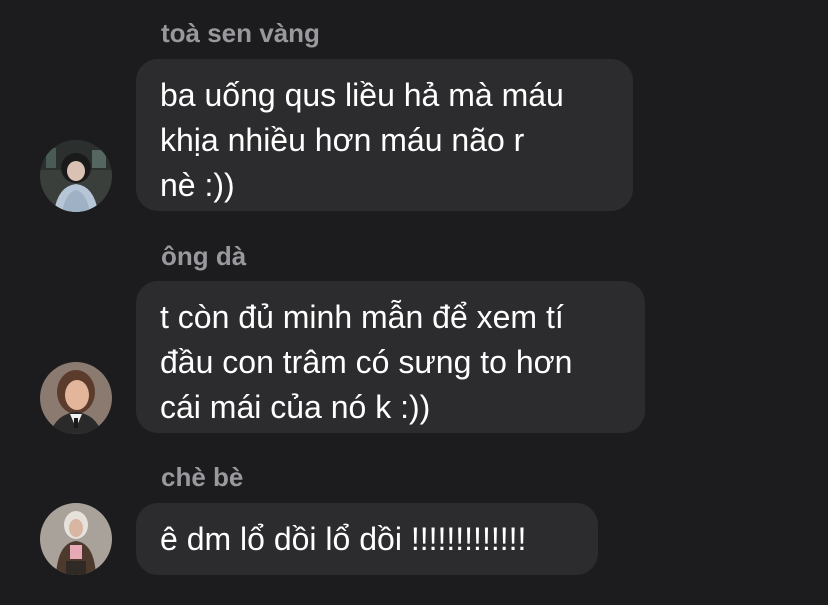 This screenshot has height=605, width=828. I want to click on message-text: ê dm lổ dồi lổ dồi !!!!!!!!!!!!!, so click(366, 539).